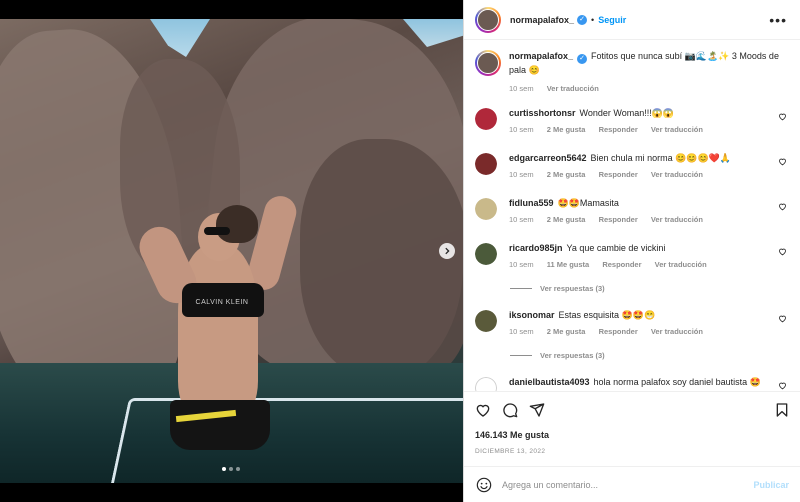  I want to click on comment-username: danielbautista4093, so click(549, 382).